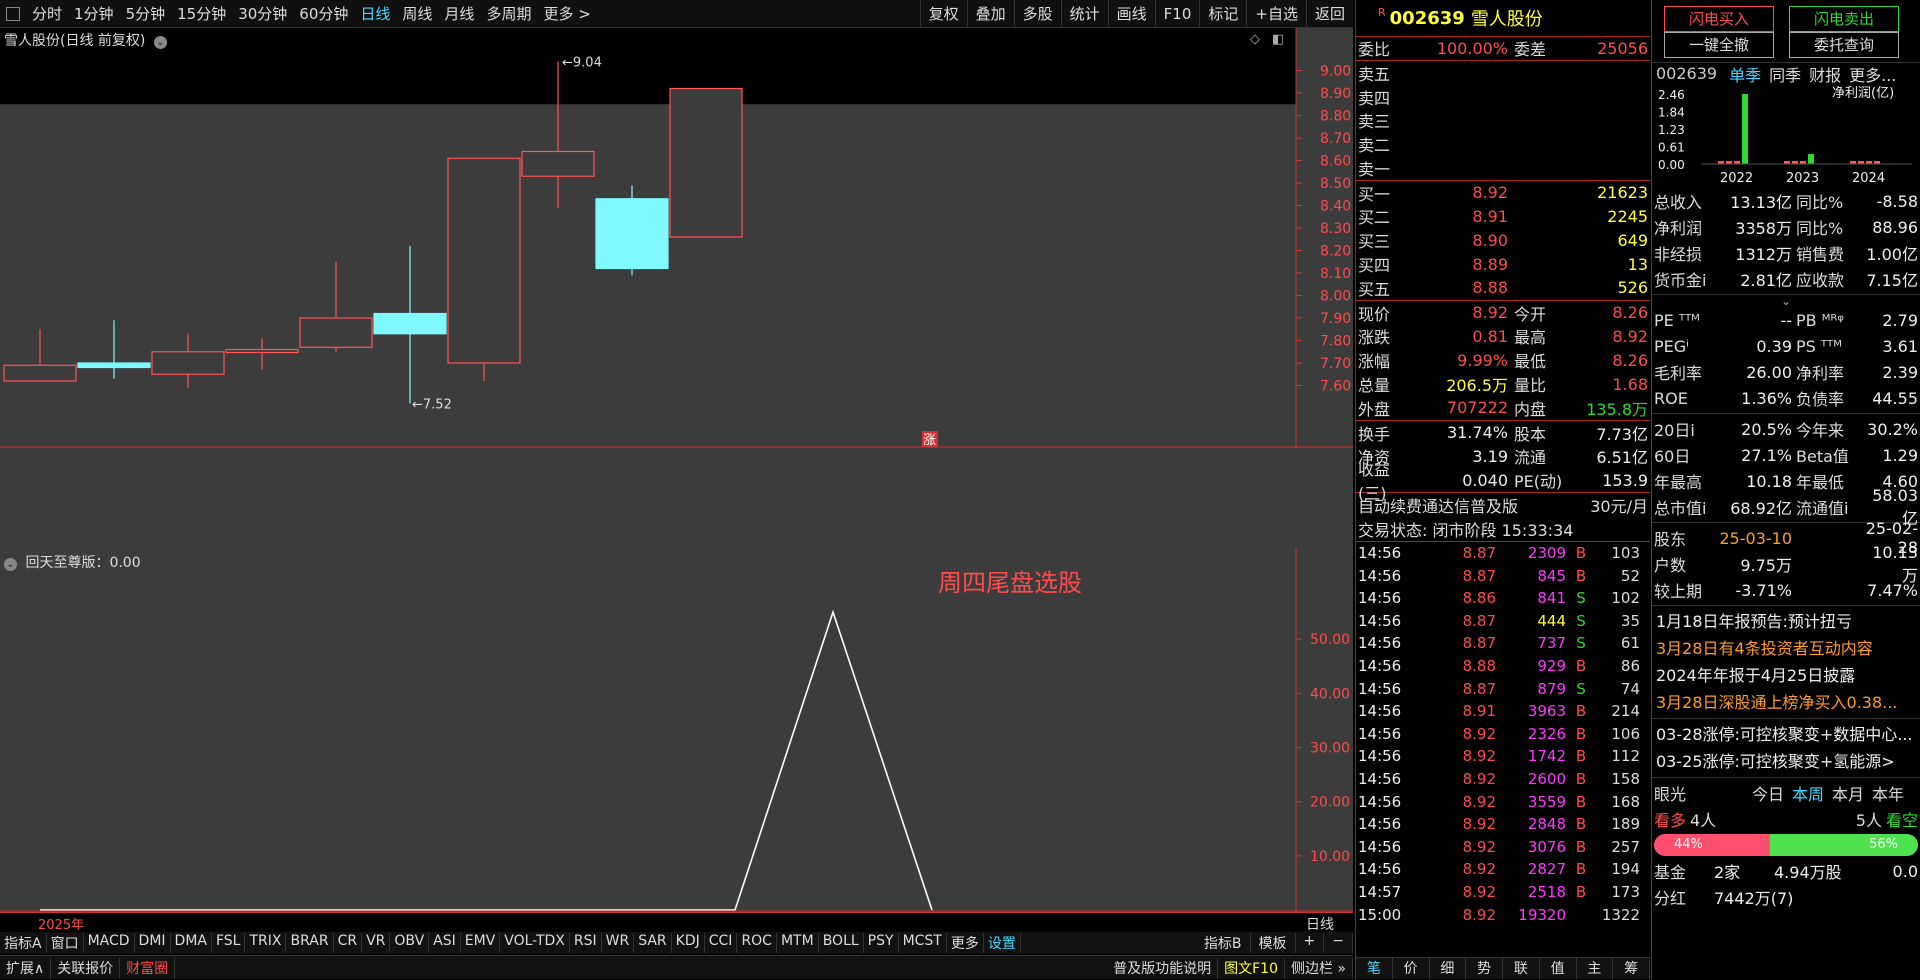 The height and width of the screenshot is (980, 1920). What do you see at coordinates (376, 943) in the screenshot?
I see `indicator-tab-9: VR` at bounding box center [376, 943].